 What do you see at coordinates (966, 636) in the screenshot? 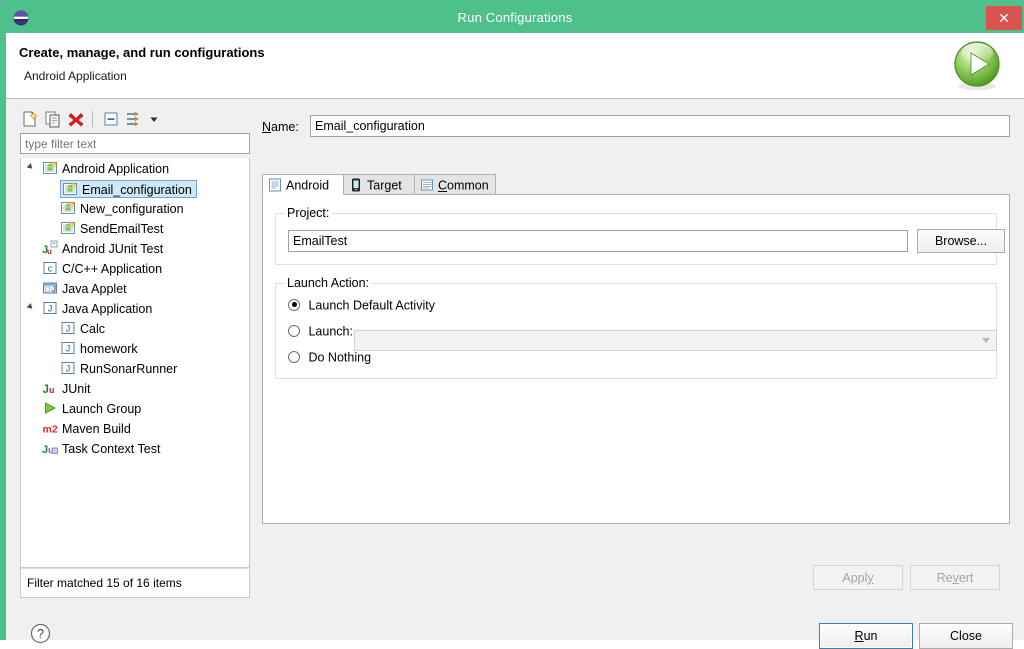
I see `close-button: Close` at bounding box center [966, 636].